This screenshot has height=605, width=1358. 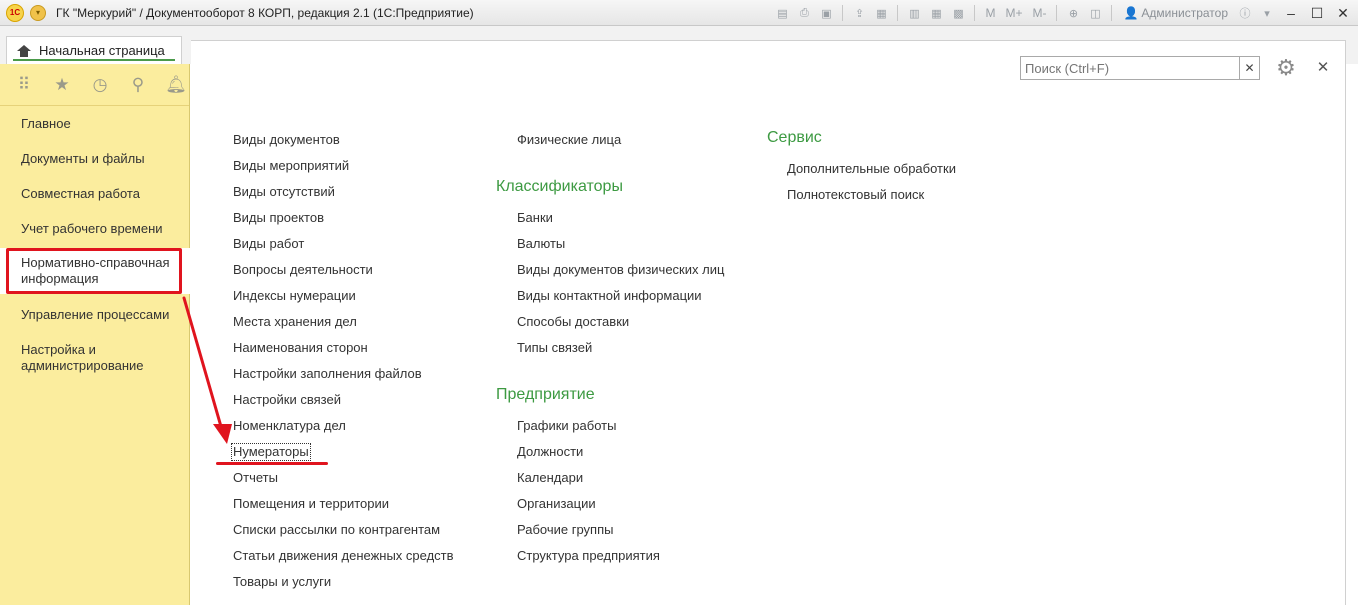 What do you see at coordinates (782, 13) in the screenshot?
I see `save-icon: ▤` at bounding box center [782, 13].